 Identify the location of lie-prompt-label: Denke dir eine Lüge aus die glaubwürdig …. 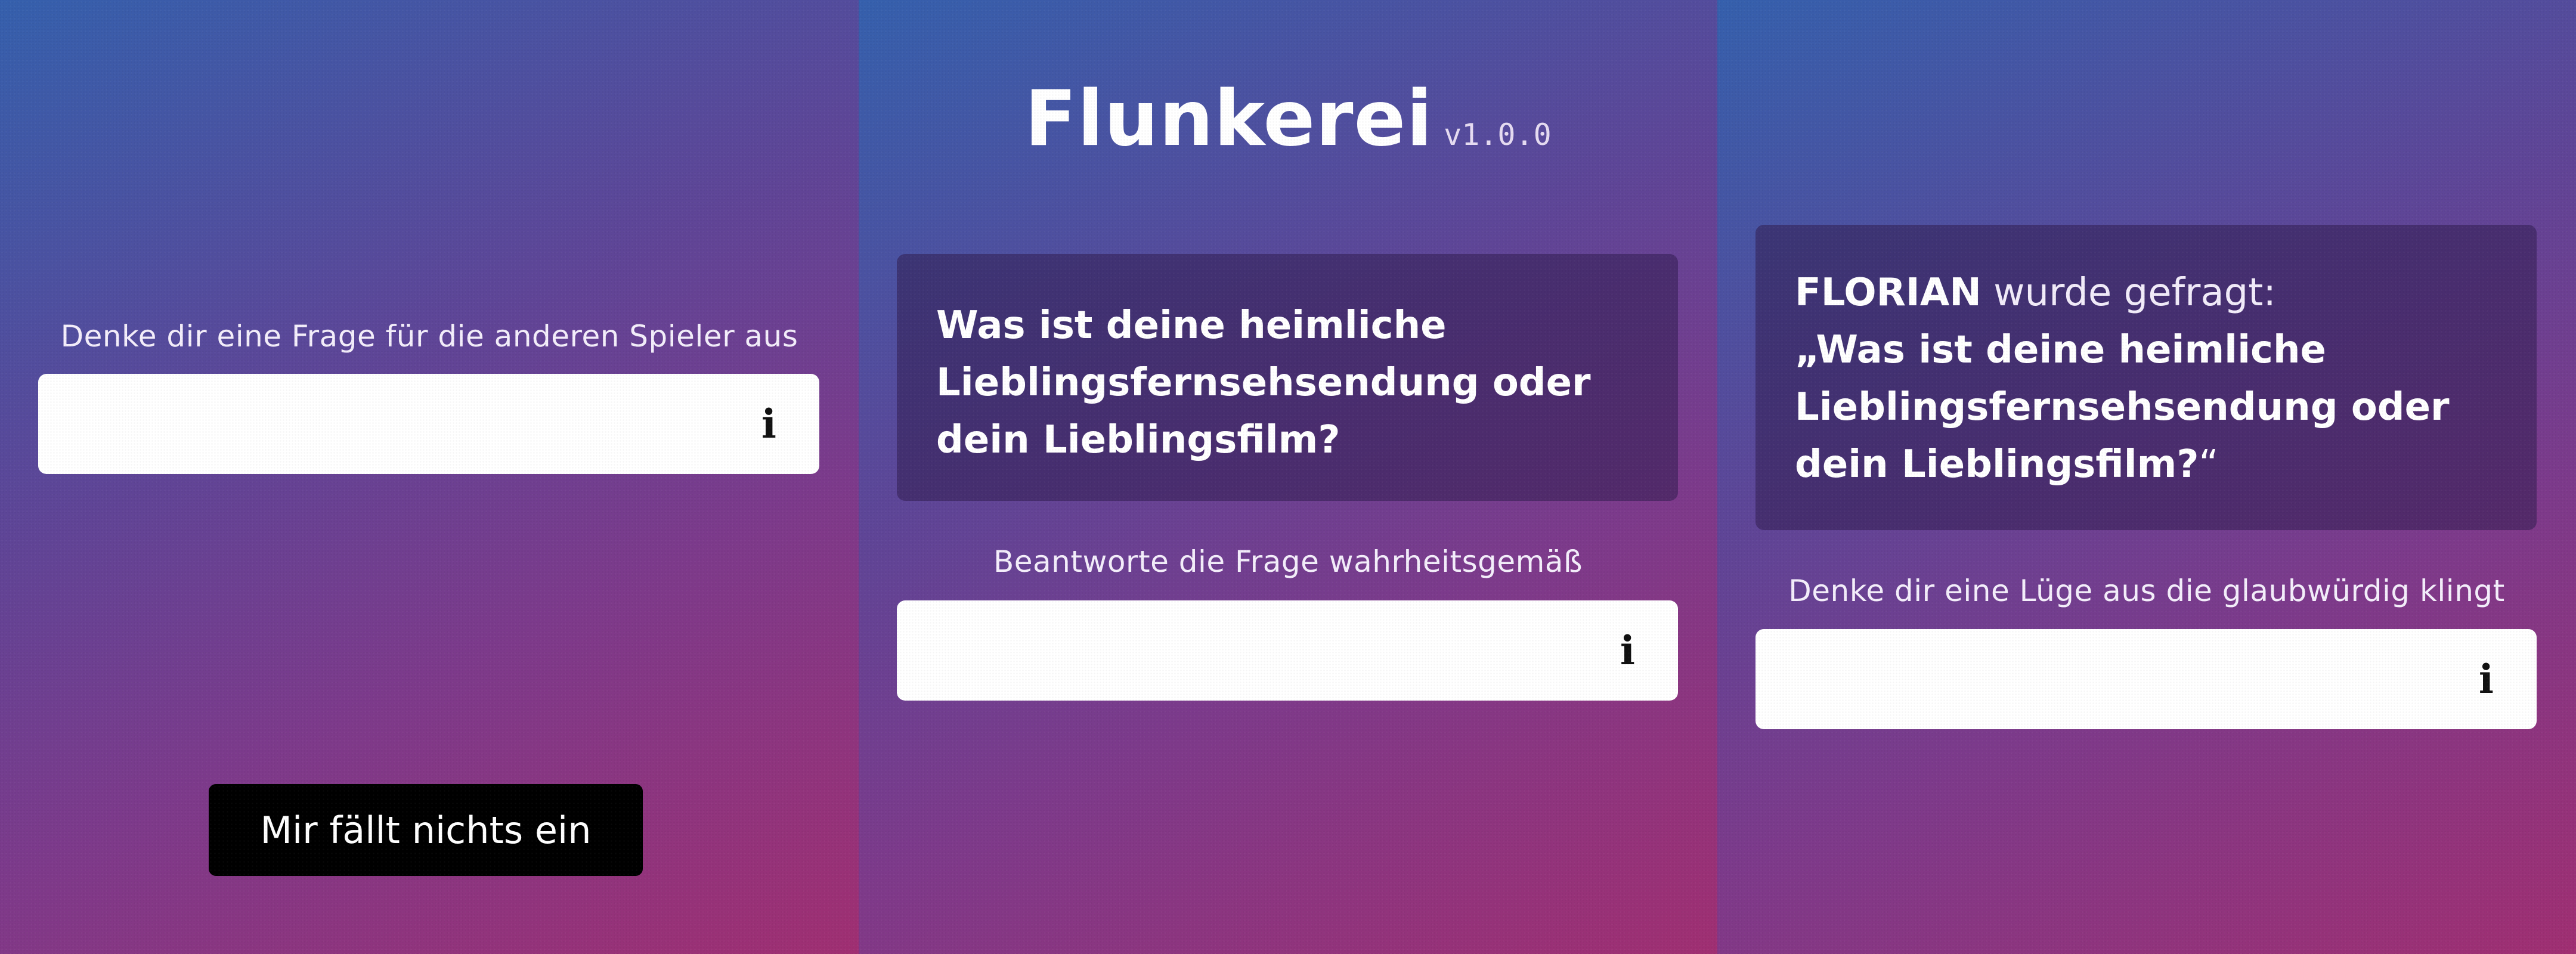
(2147, 591).